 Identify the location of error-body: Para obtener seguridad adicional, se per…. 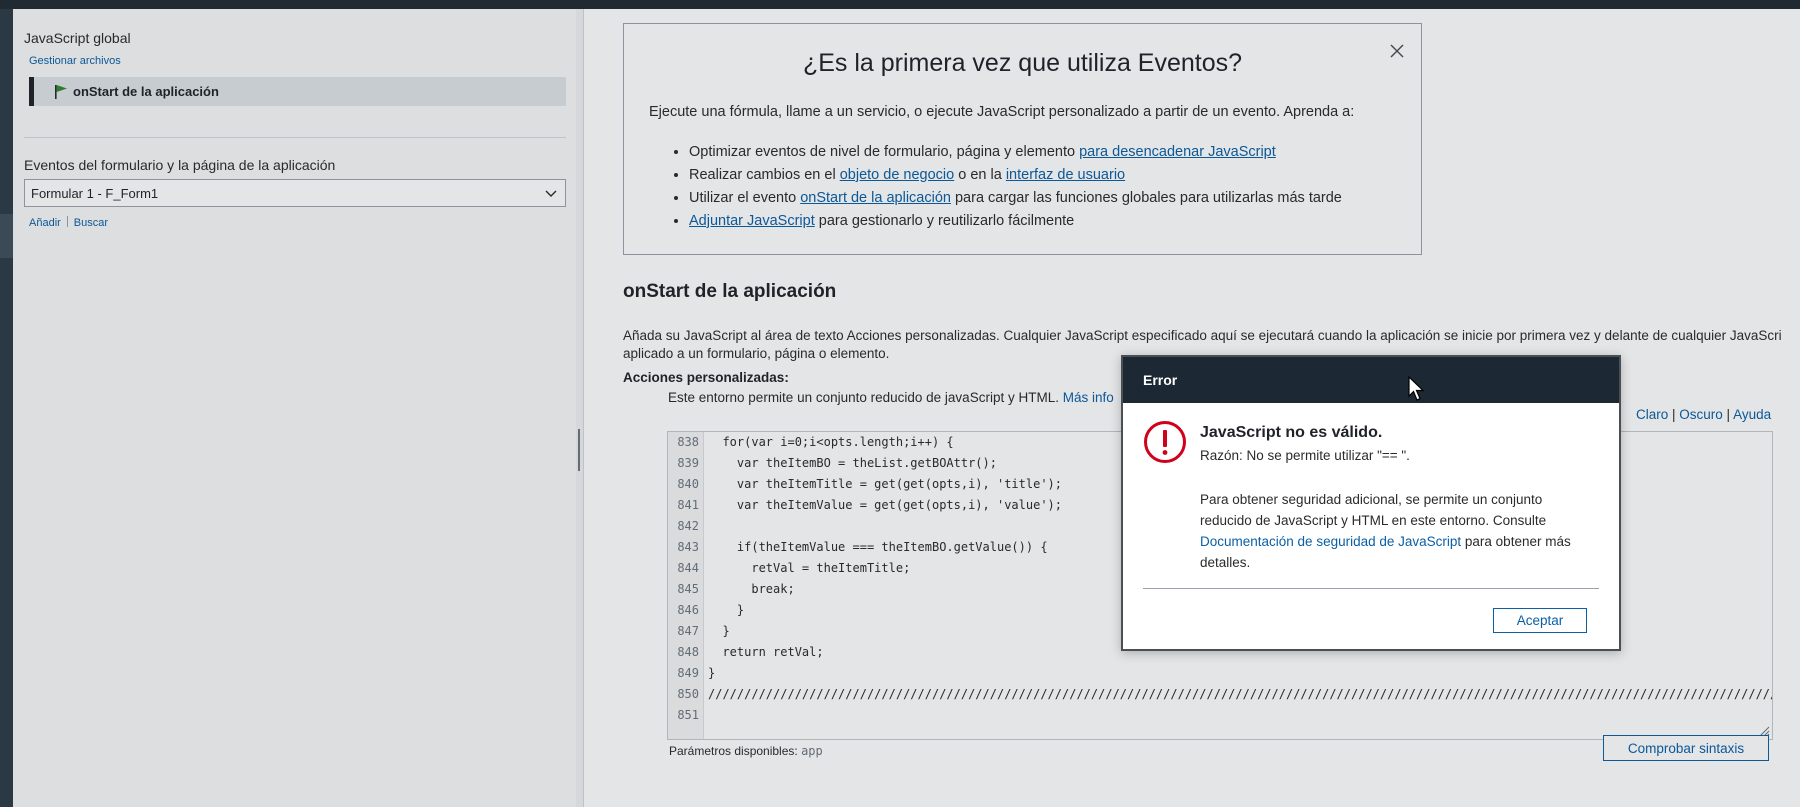
(1397, 531).